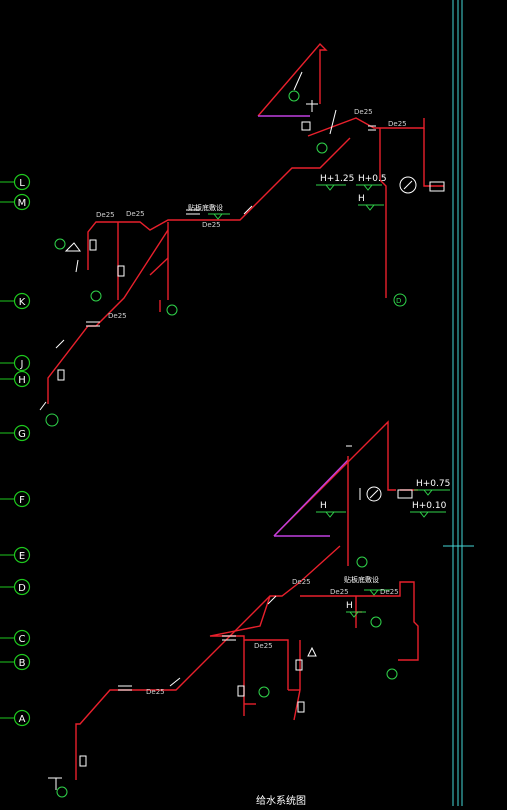 The width and height of the screenshot is (507, 810). I want to click on axis-label: L, so click(22, 183).